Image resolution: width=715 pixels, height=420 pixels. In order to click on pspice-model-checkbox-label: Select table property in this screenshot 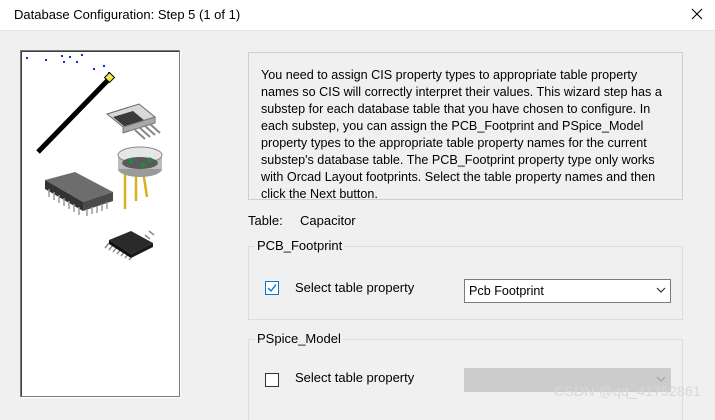, I will do `click(355, 377)`.